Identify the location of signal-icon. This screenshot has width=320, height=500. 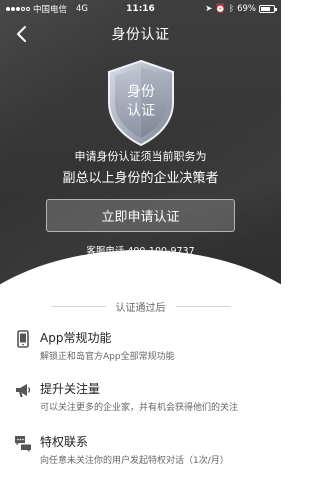
(18, 9).